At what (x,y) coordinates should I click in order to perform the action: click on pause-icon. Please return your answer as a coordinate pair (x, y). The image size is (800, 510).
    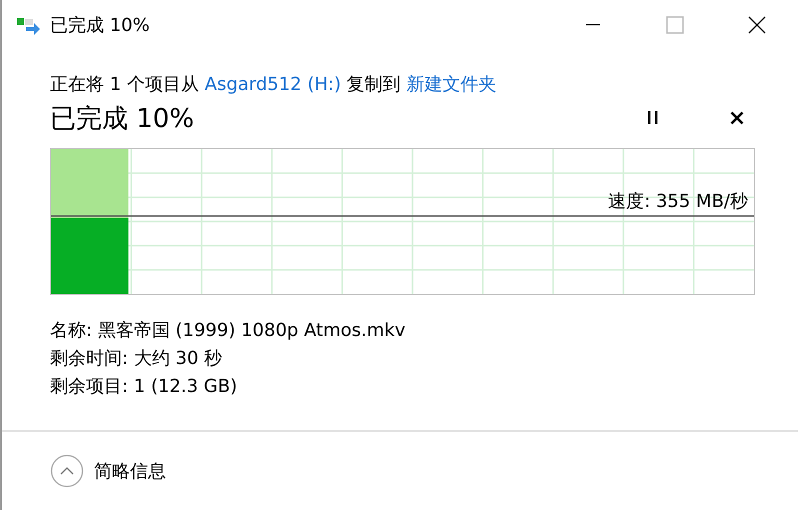
    Looking at the image, I should click on (653, 118).